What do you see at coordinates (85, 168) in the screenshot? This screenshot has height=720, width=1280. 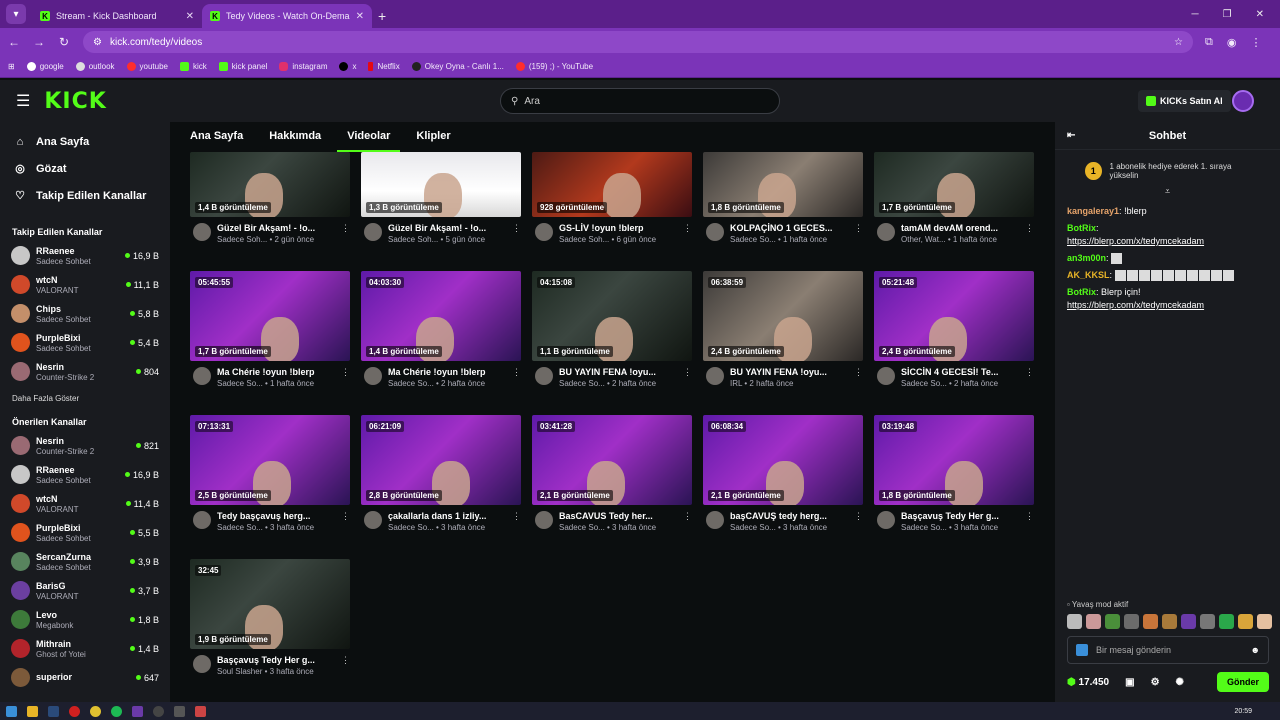 I see `sidebar-item-browse: ◎ Gözat` at bounding box center [85, 168].